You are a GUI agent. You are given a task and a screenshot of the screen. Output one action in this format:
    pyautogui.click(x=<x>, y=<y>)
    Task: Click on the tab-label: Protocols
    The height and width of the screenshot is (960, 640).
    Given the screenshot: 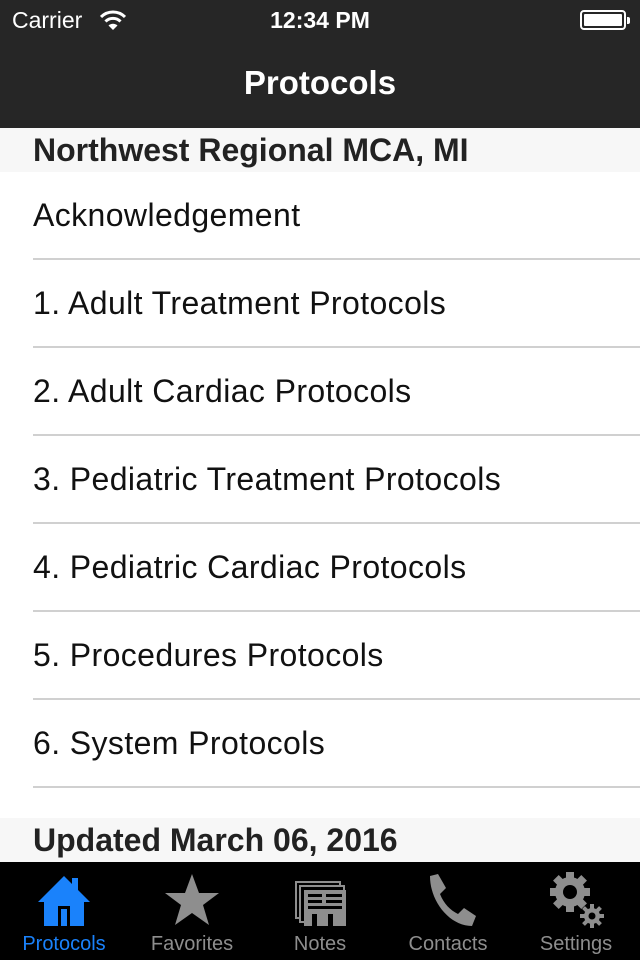 What is the action you would take?
    pyautogui.click(x=64, y=944)
    